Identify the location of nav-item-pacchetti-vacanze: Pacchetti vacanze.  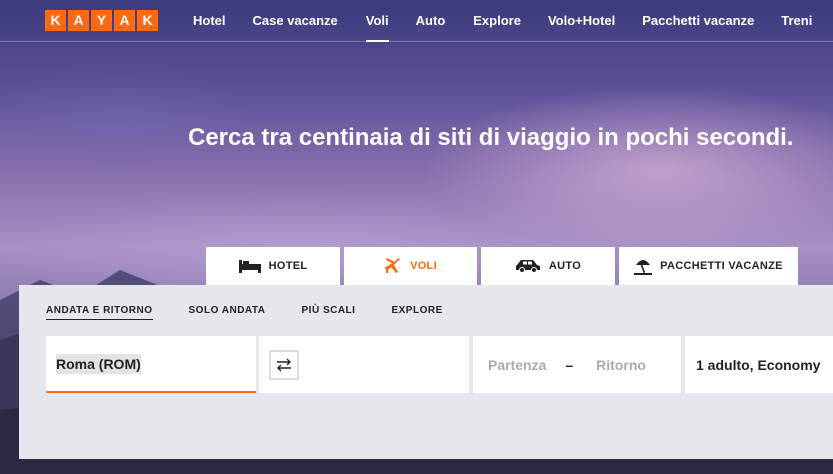
(698, 21).